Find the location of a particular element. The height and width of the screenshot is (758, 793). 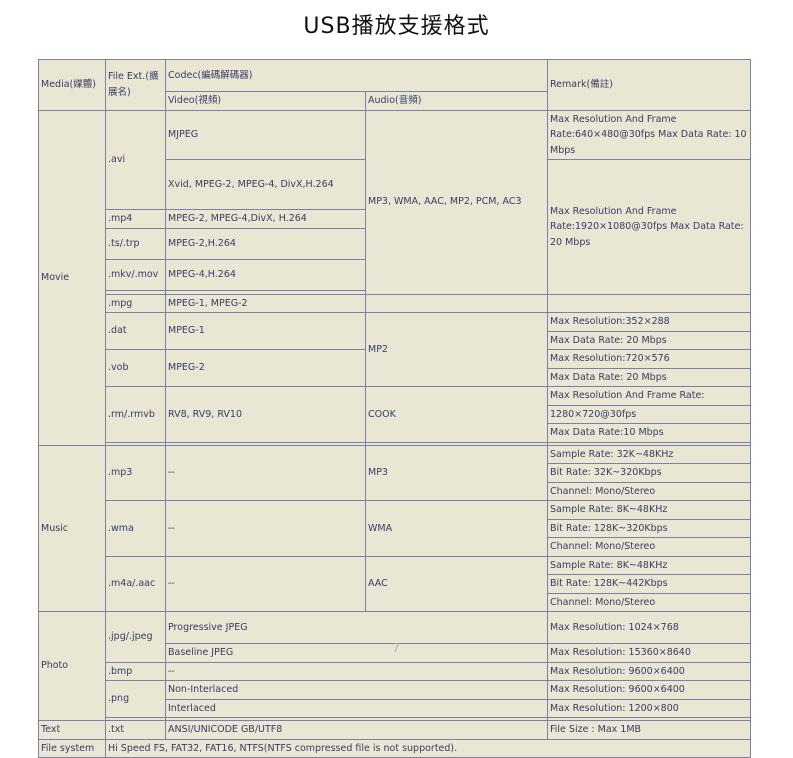

remark-baseline: Max Resolution: 15360×8640 is located at coordinates (649, 653).